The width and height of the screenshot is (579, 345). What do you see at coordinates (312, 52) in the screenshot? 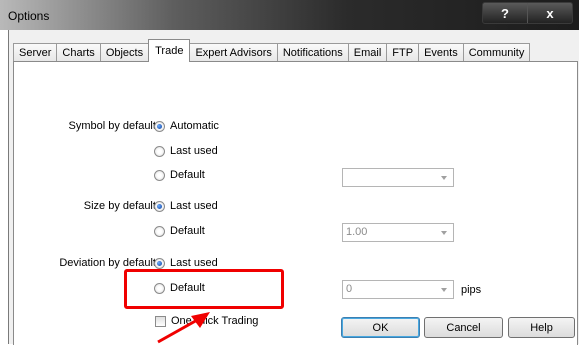
I see `tab-notifications: Notifications` at bounding box center [312, 52].